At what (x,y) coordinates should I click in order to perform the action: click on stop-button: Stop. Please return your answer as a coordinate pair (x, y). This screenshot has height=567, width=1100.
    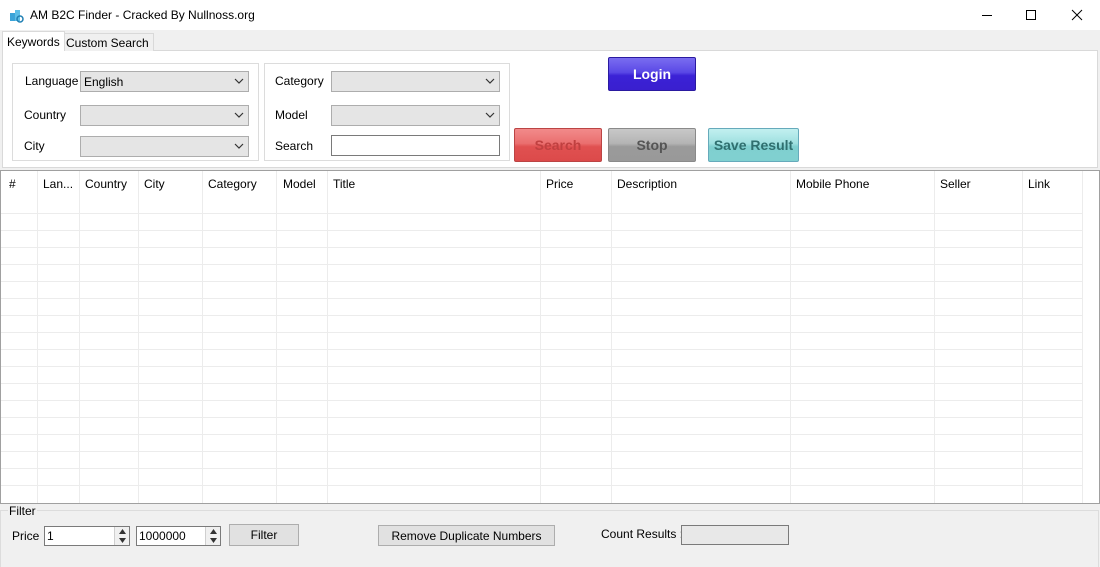
    Looking at the image, I should click on (652, 145).